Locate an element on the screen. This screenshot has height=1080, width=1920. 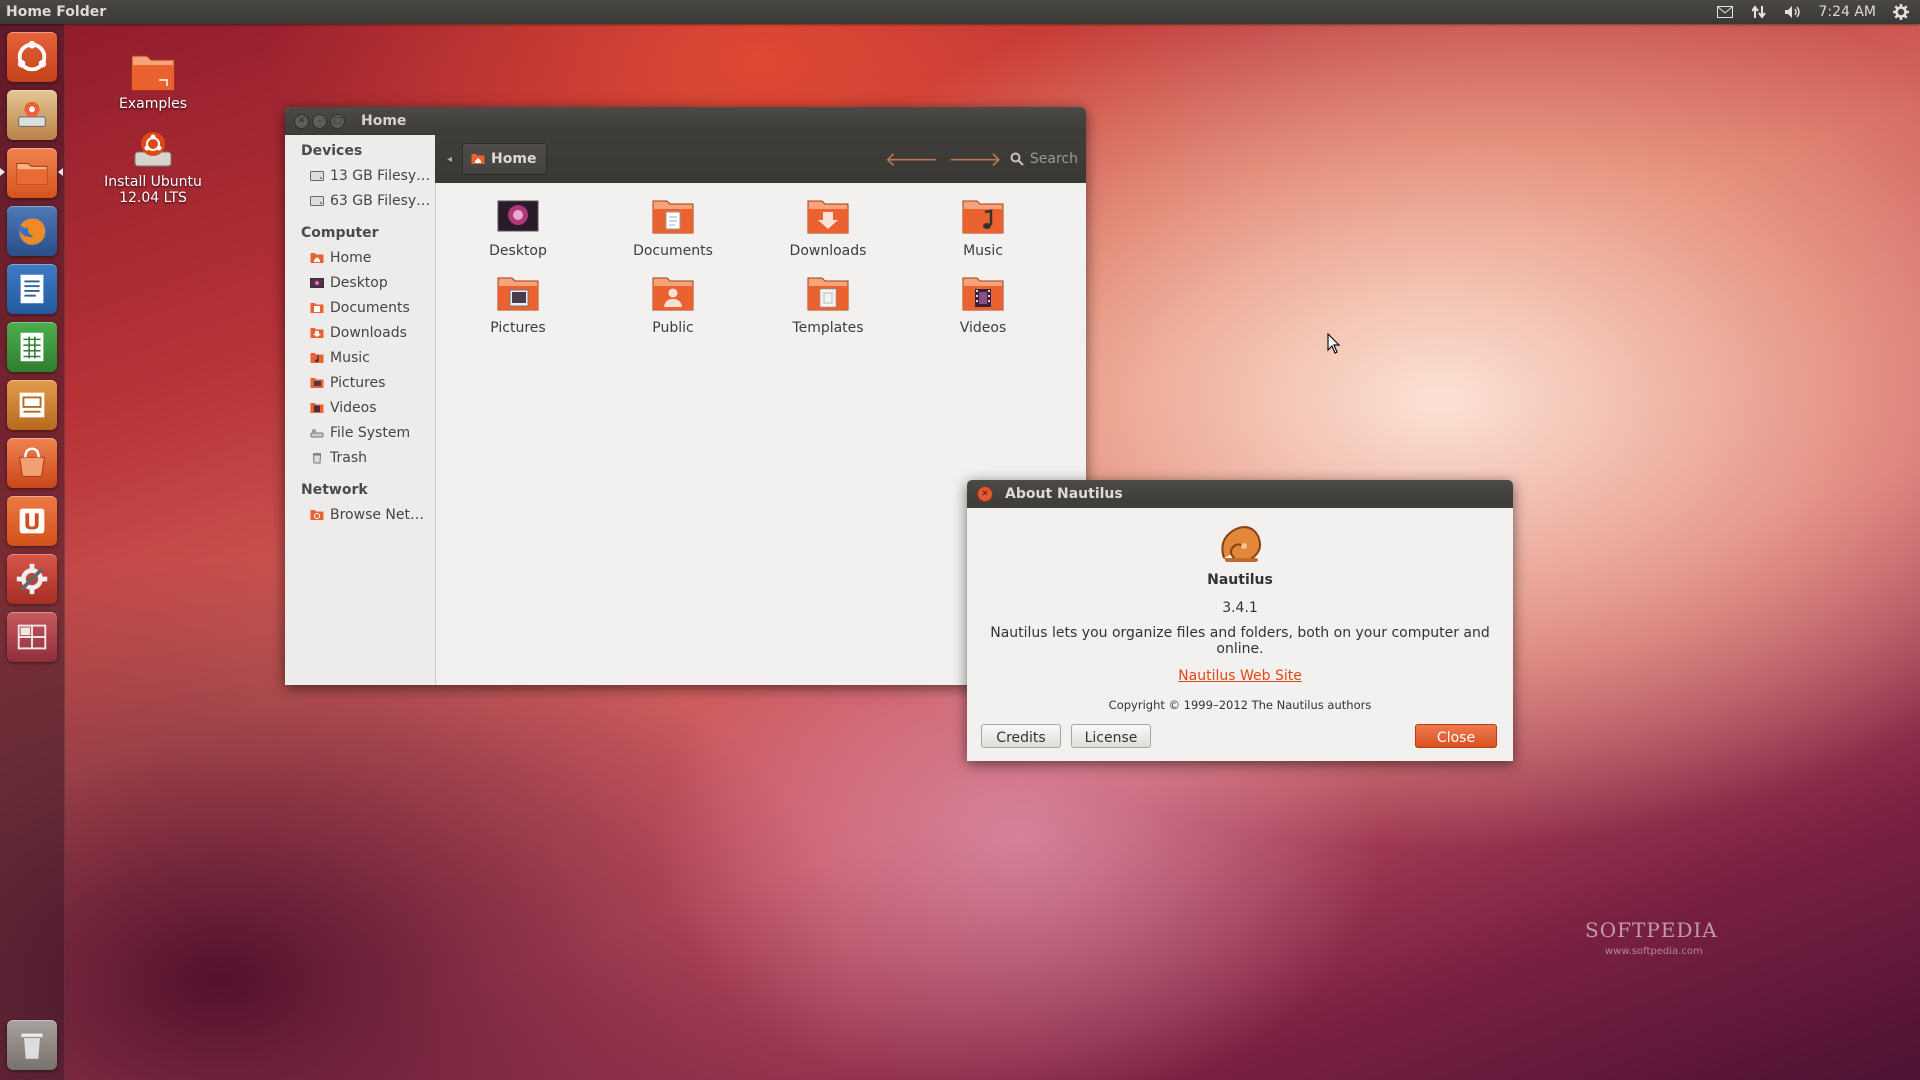
maximize-icon: □ is located at coordinates (337, 121).